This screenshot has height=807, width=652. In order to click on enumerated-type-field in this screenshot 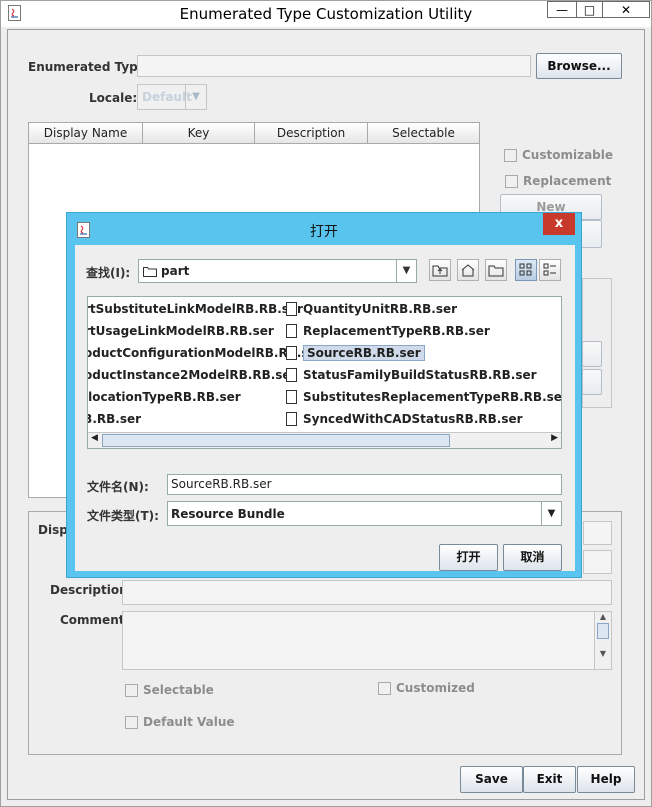, I will do `click(334, 66)`.